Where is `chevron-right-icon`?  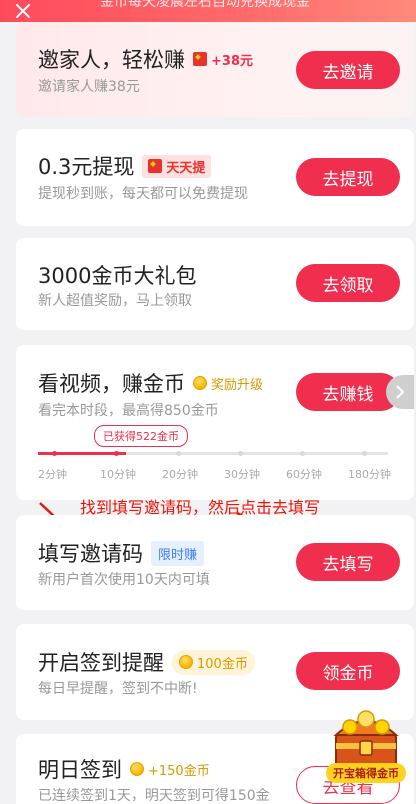
chevron-right-icon is located at coordinates (400, 392).